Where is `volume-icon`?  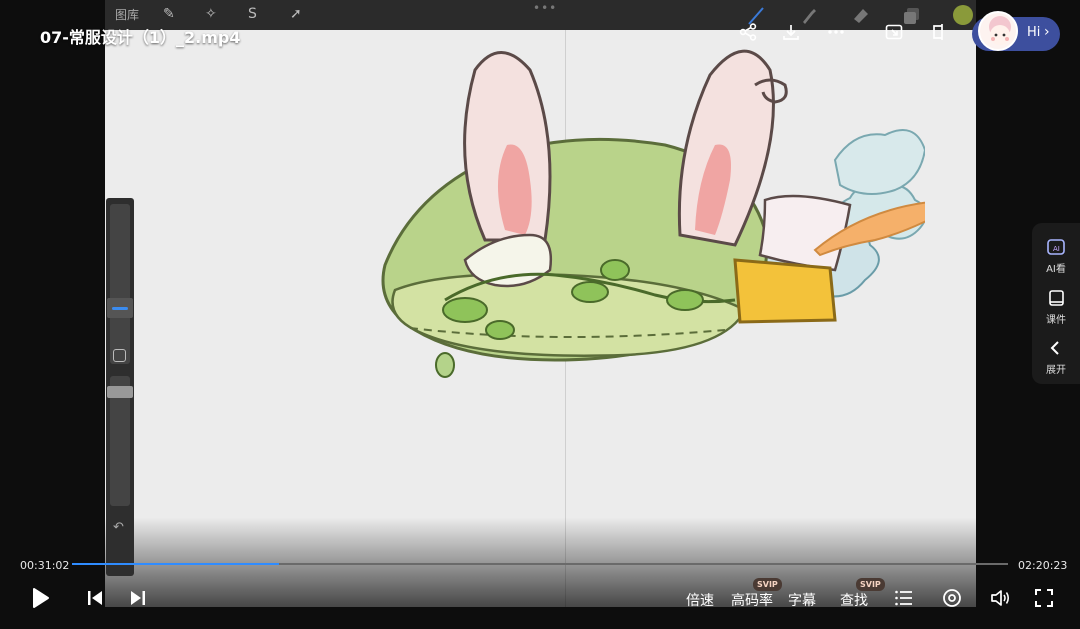 volume-icon is located at coordinates (1000, 598).